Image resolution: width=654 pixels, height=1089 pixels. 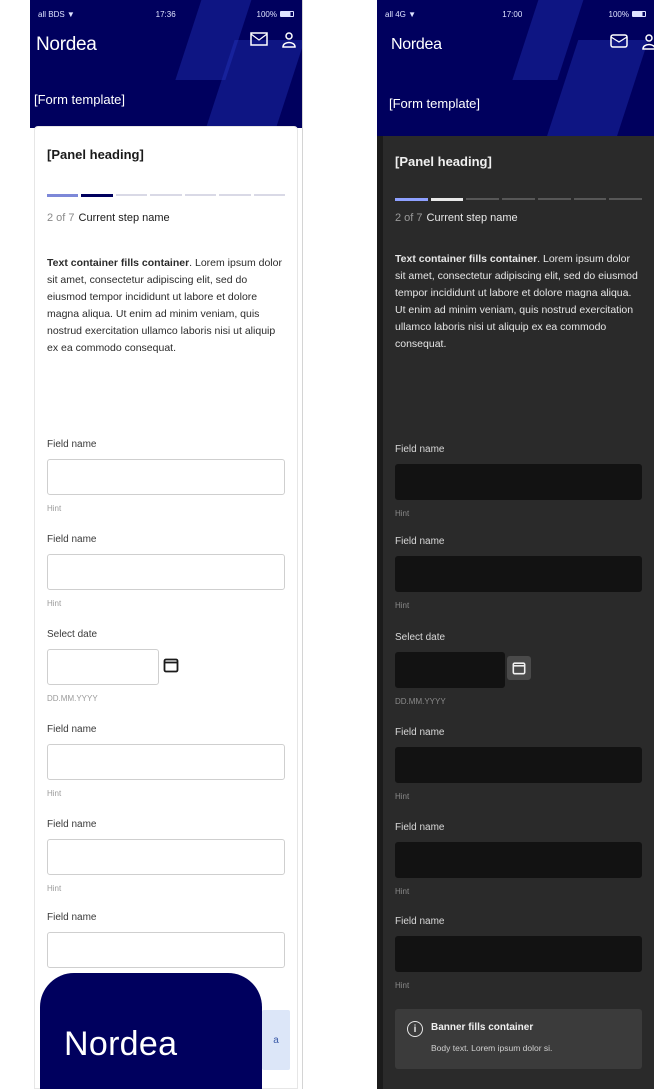 I want to click on clock: 17:00, so click(x=512, y=14).